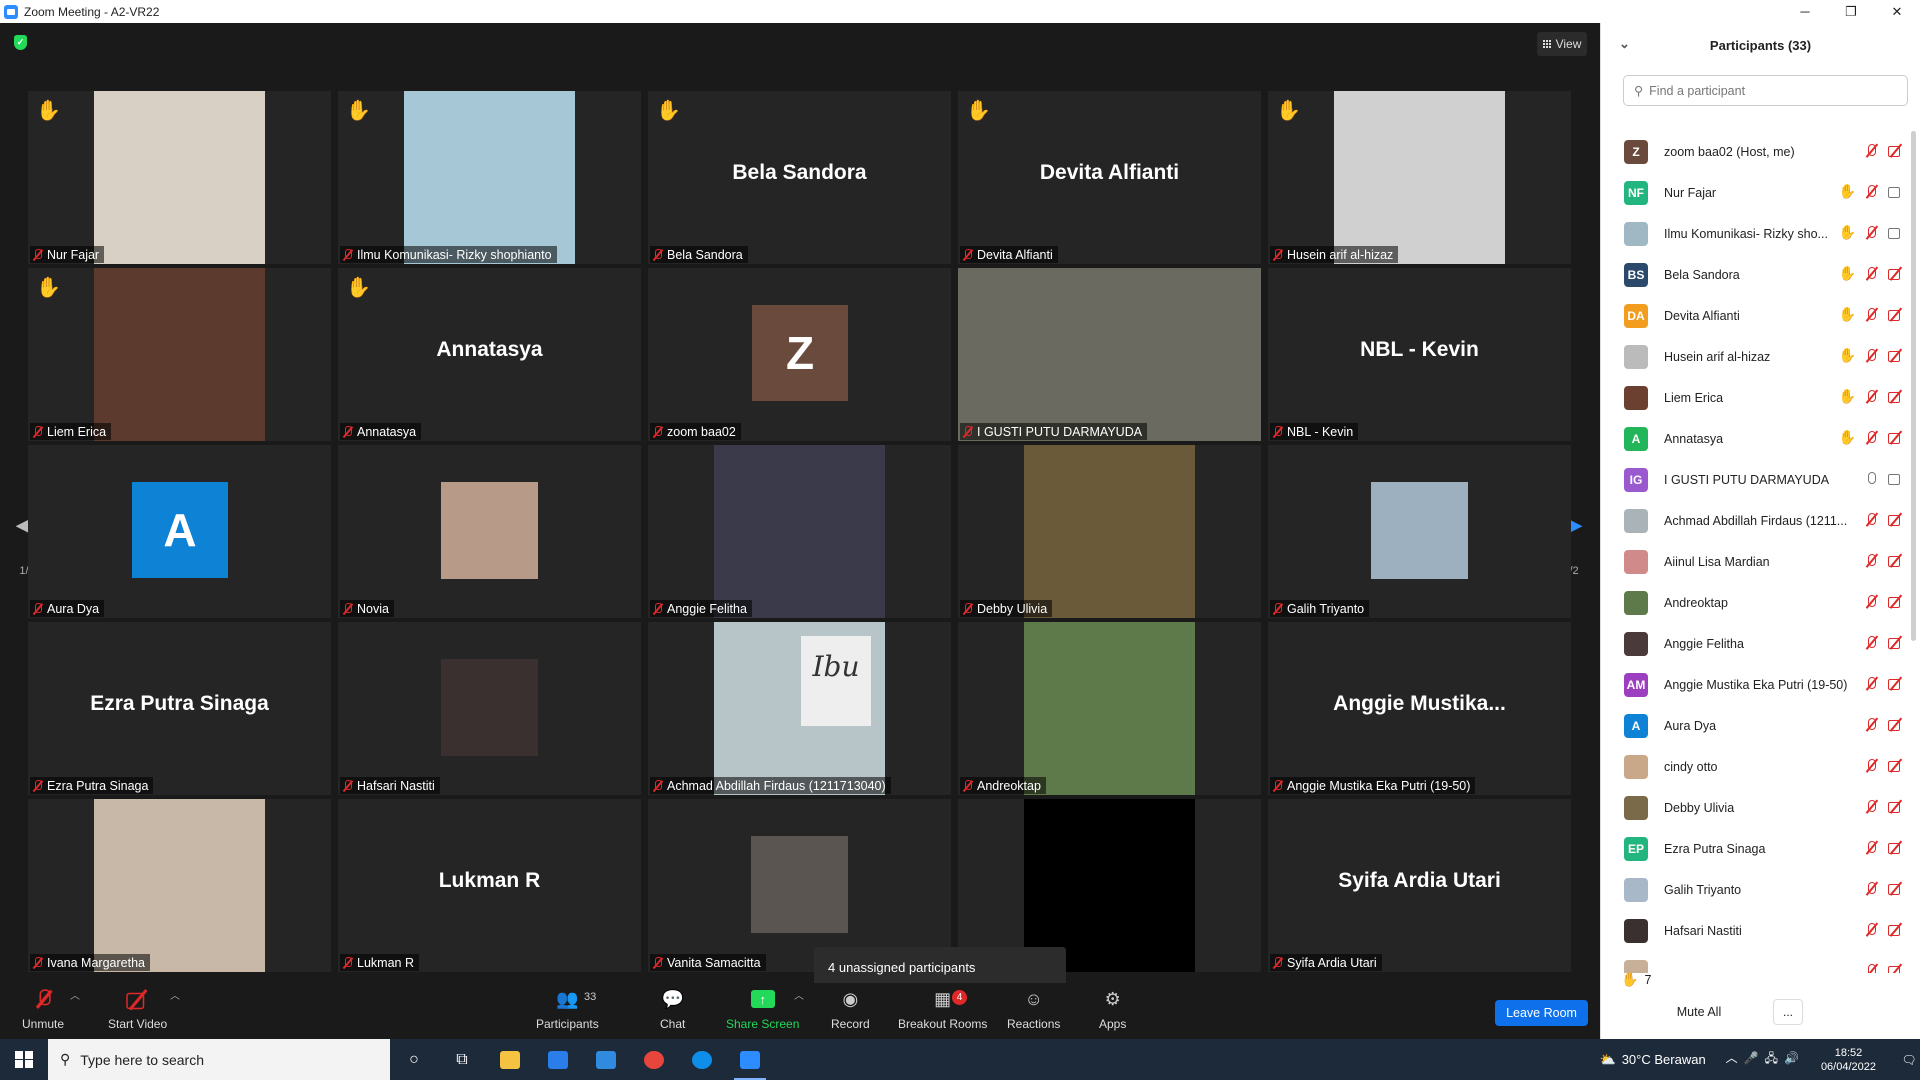 Image resolution: width=1920 pixels, height=1080 pixels. What do you see at coordinates (358, 288) in the screenshot?
I see `raised-hand-icon: ✋` at bounding box center [358, 288].